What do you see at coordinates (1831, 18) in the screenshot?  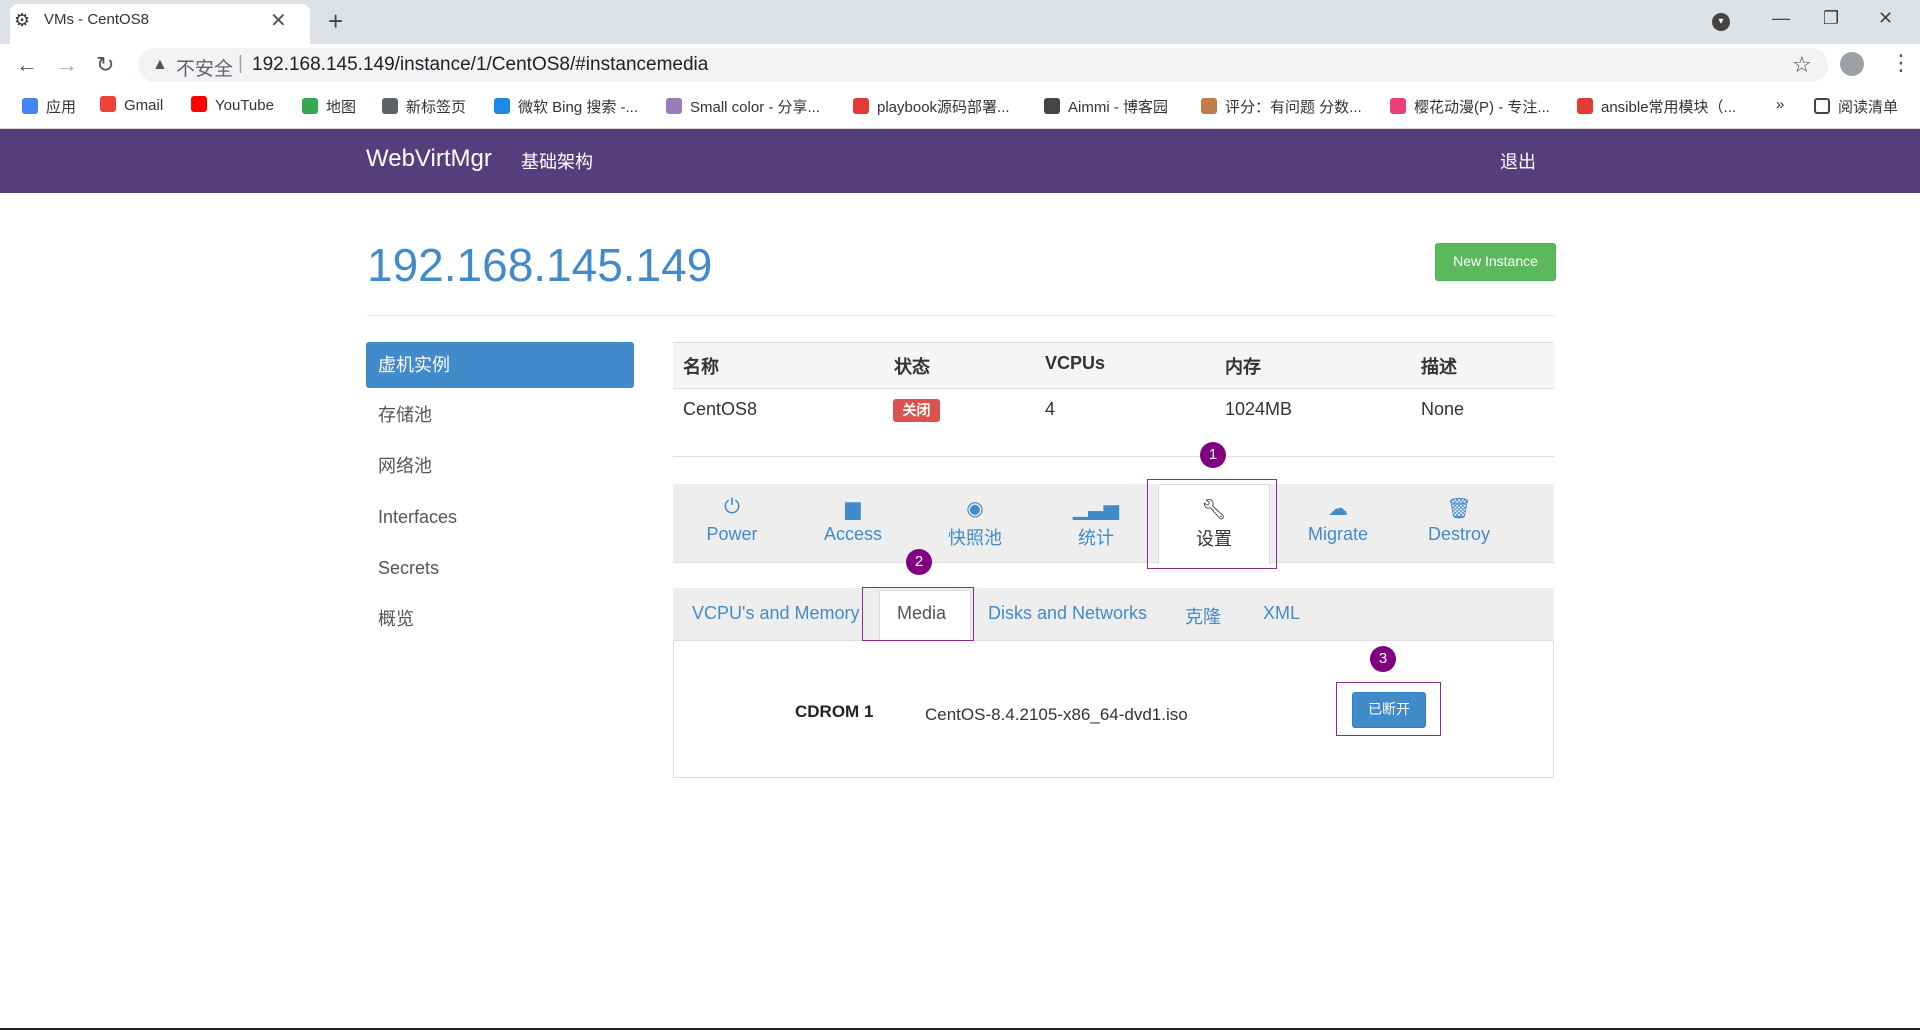 I see `restore-icon: ❐` at bounding box center [1831, 18].